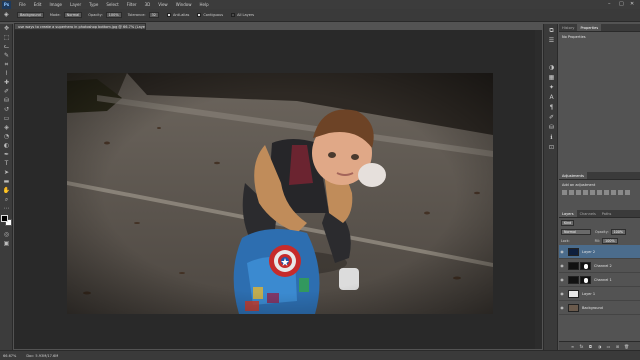  I want to click on layer-row: ◉ Layer 1, so click(599, 294).